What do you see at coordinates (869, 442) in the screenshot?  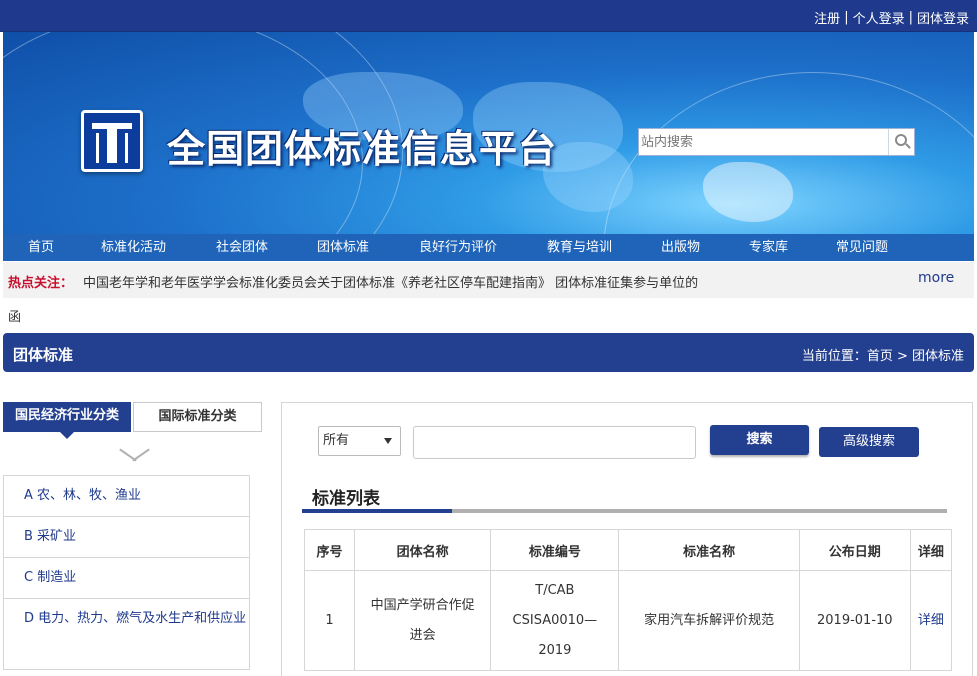 I see `advanced-search-button: 高级搜索` at bounding box center [869, 442].